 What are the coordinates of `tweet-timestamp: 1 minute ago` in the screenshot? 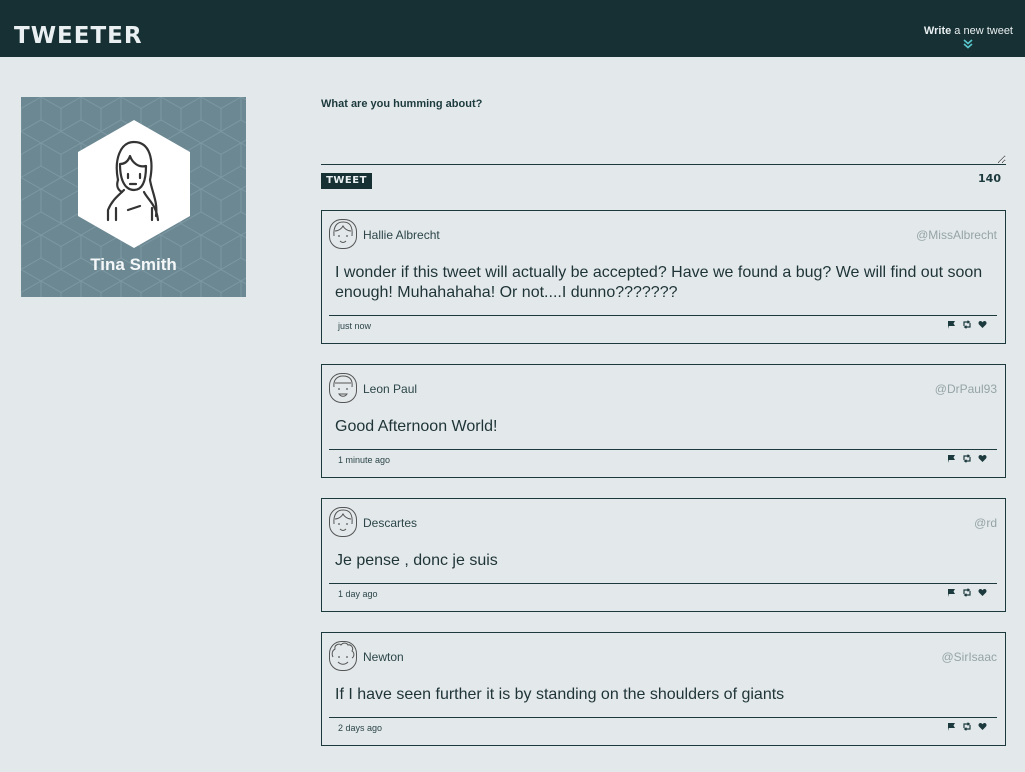 It's located at (364, 460).